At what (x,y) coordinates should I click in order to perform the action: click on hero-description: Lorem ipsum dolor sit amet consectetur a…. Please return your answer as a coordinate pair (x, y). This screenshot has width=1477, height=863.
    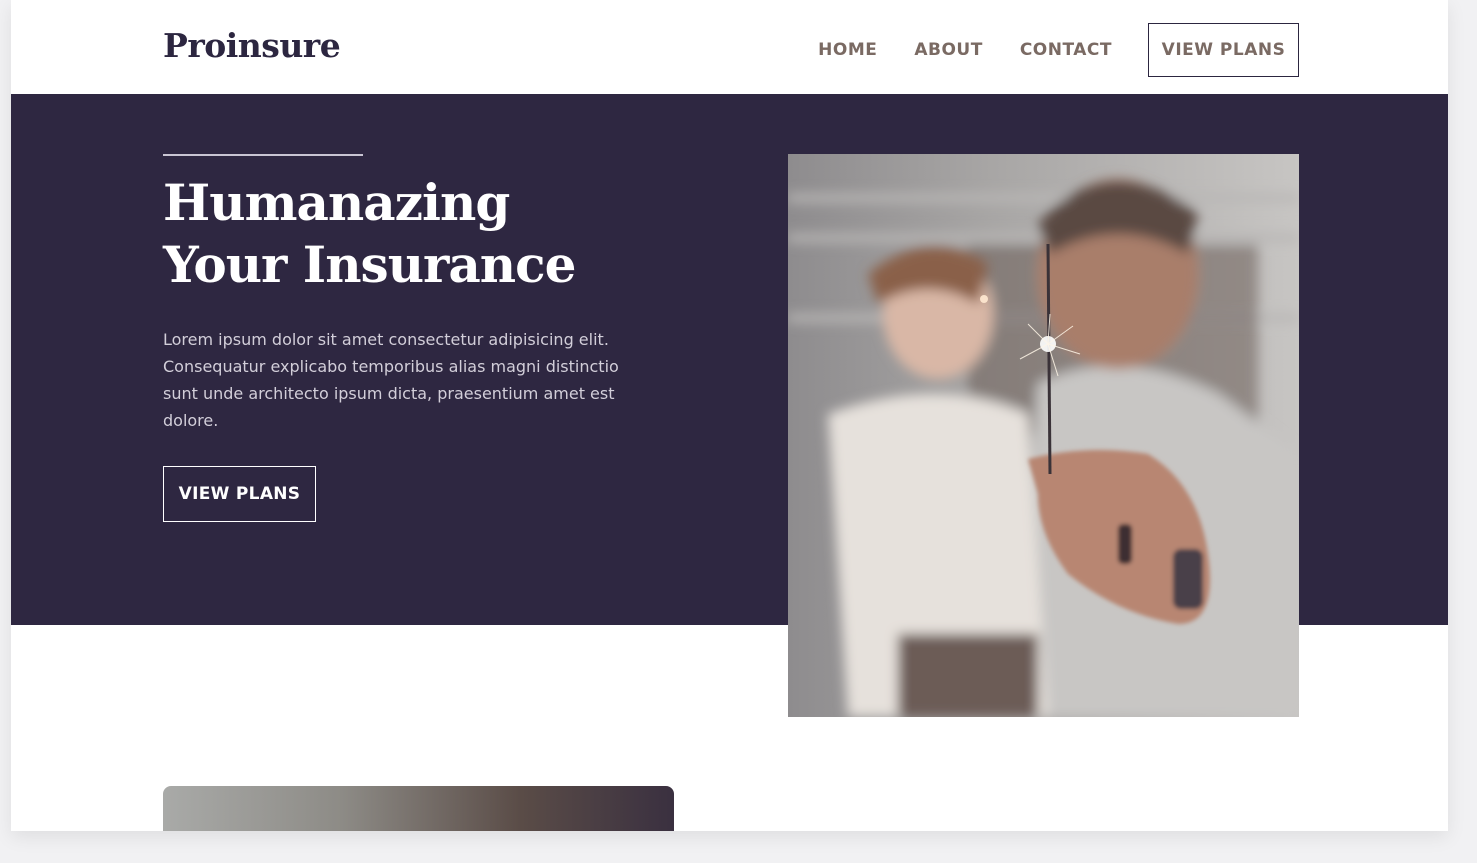
    Looking at the image, I should click on (391, 380).